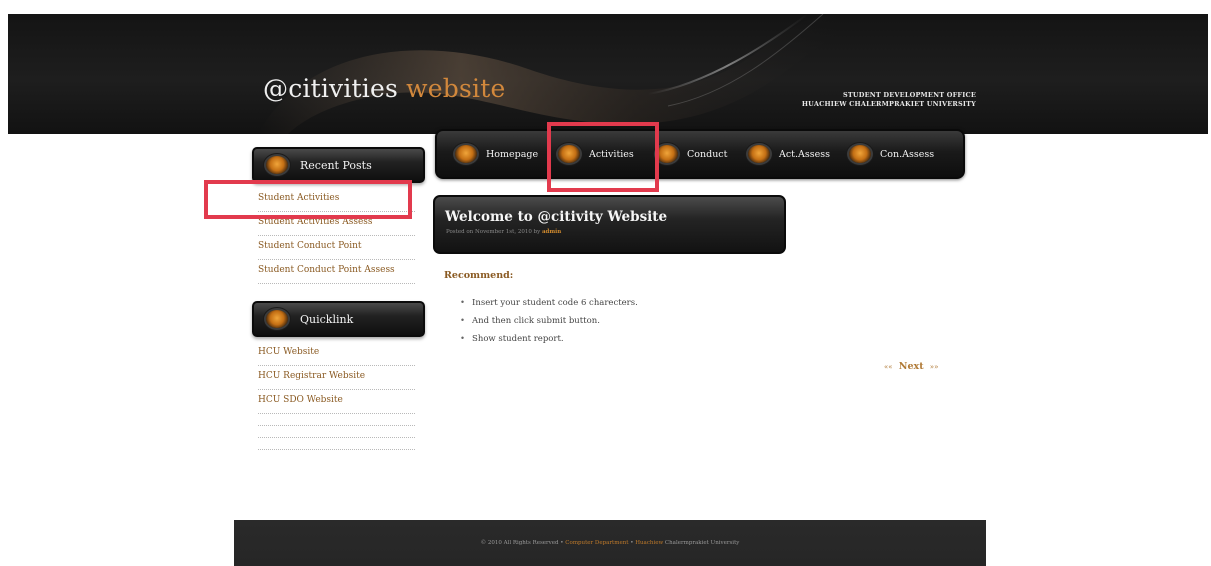  What do you see at coordinates (336, 200) in the screenshot?
I see `sidebar-link-student-activities: Student Activities` at bounding box center [336, 200].